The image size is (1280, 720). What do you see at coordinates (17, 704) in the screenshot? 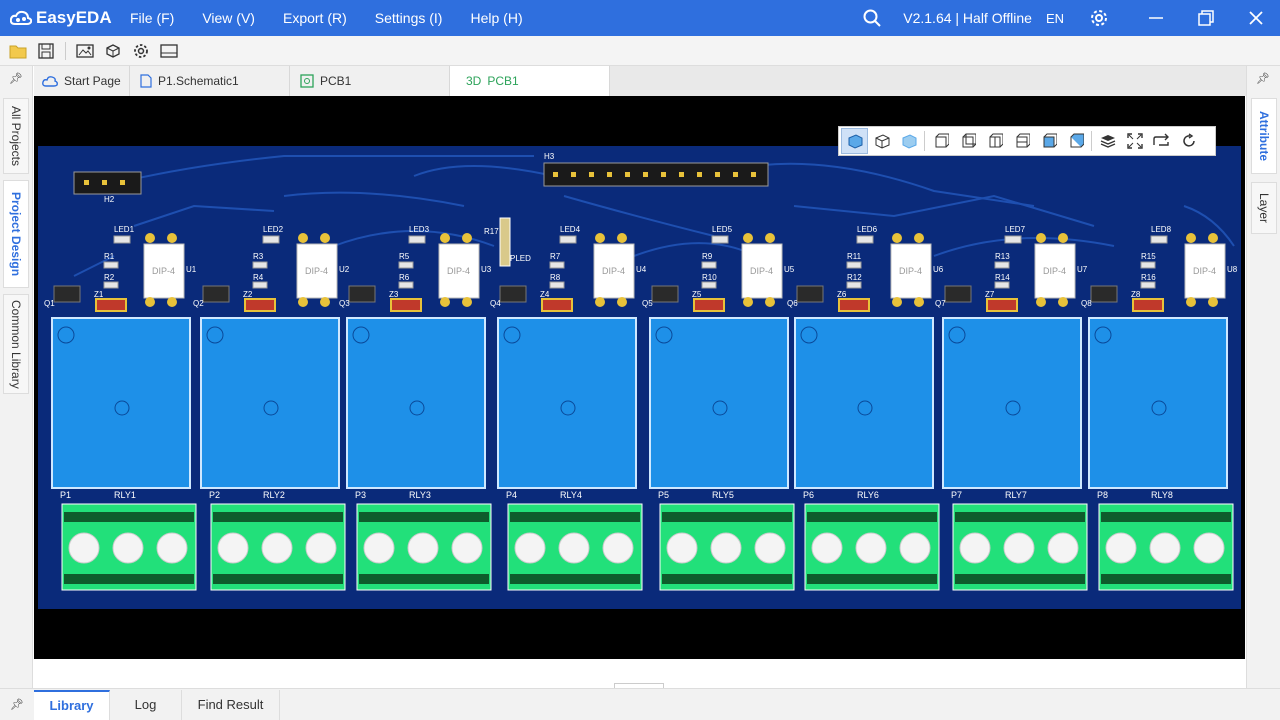
I see `bottom-pin-icon: 📌︎` at bounding box center [17, 704].